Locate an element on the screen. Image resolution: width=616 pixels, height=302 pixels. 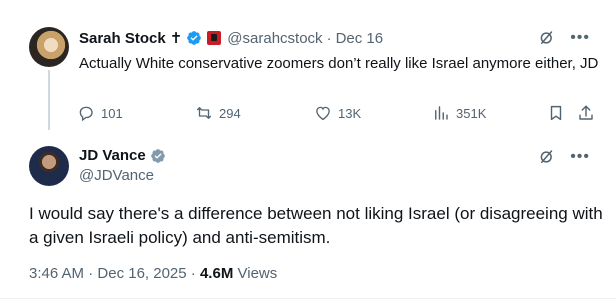
author-name: JD Vance is located at coordinates (112, 155).